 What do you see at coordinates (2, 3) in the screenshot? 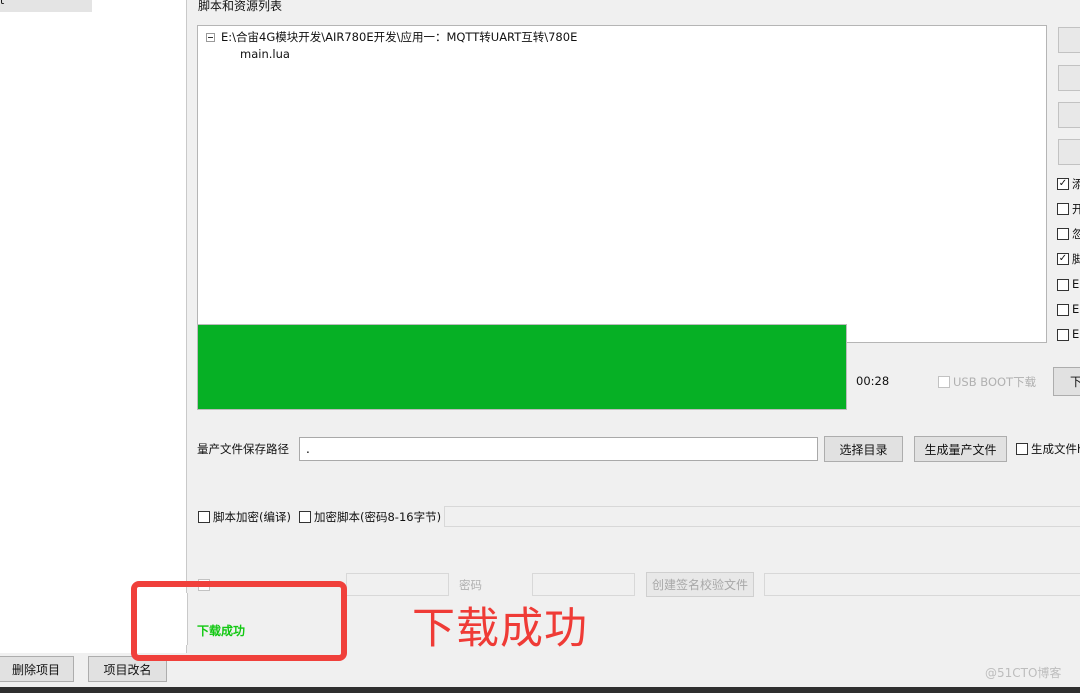
I see `selected-project-label-partial: t` at bounding box center [2, 3].